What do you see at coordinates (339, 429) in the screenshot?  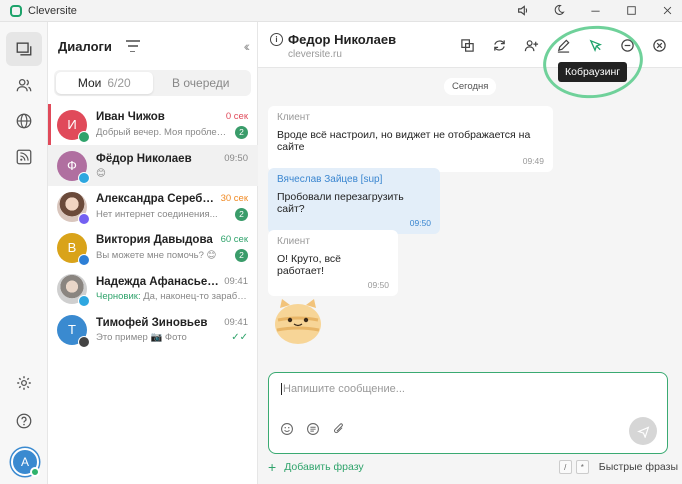 I see `attach-icon` at bounding box center [339, 429].